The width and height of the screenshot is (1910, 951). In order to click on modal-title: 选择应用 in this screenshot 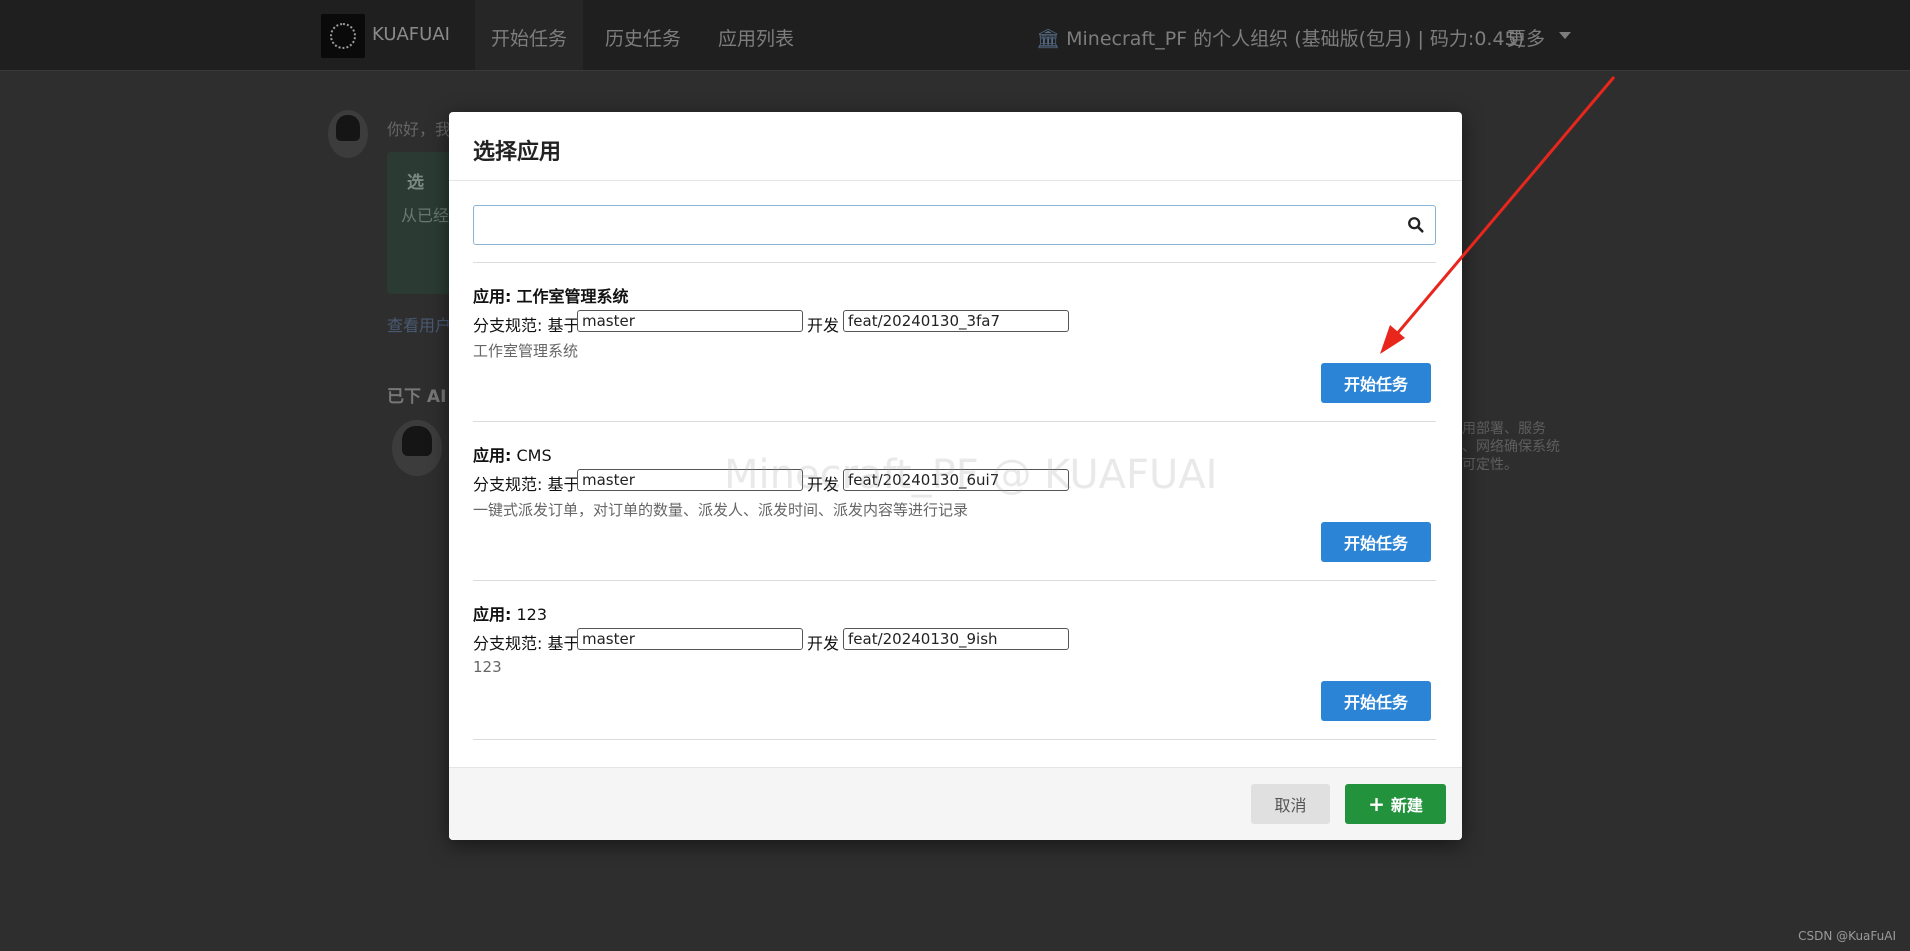, I will do `click(517, 152)`.